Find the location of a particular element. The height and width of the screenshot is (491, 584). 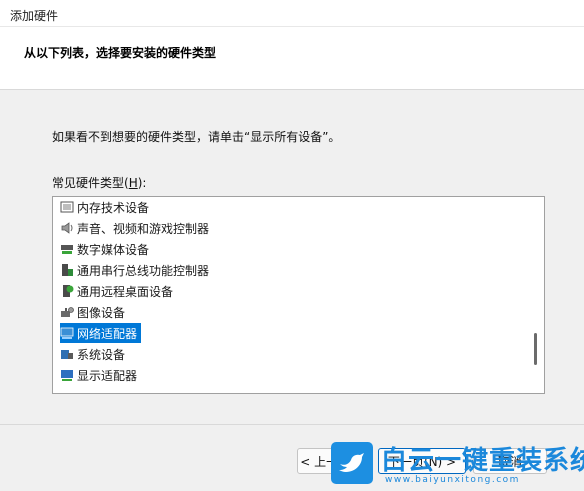

list-item-remote-desktop: 通用远程桌面设备 is located at coordinates (118, 291).